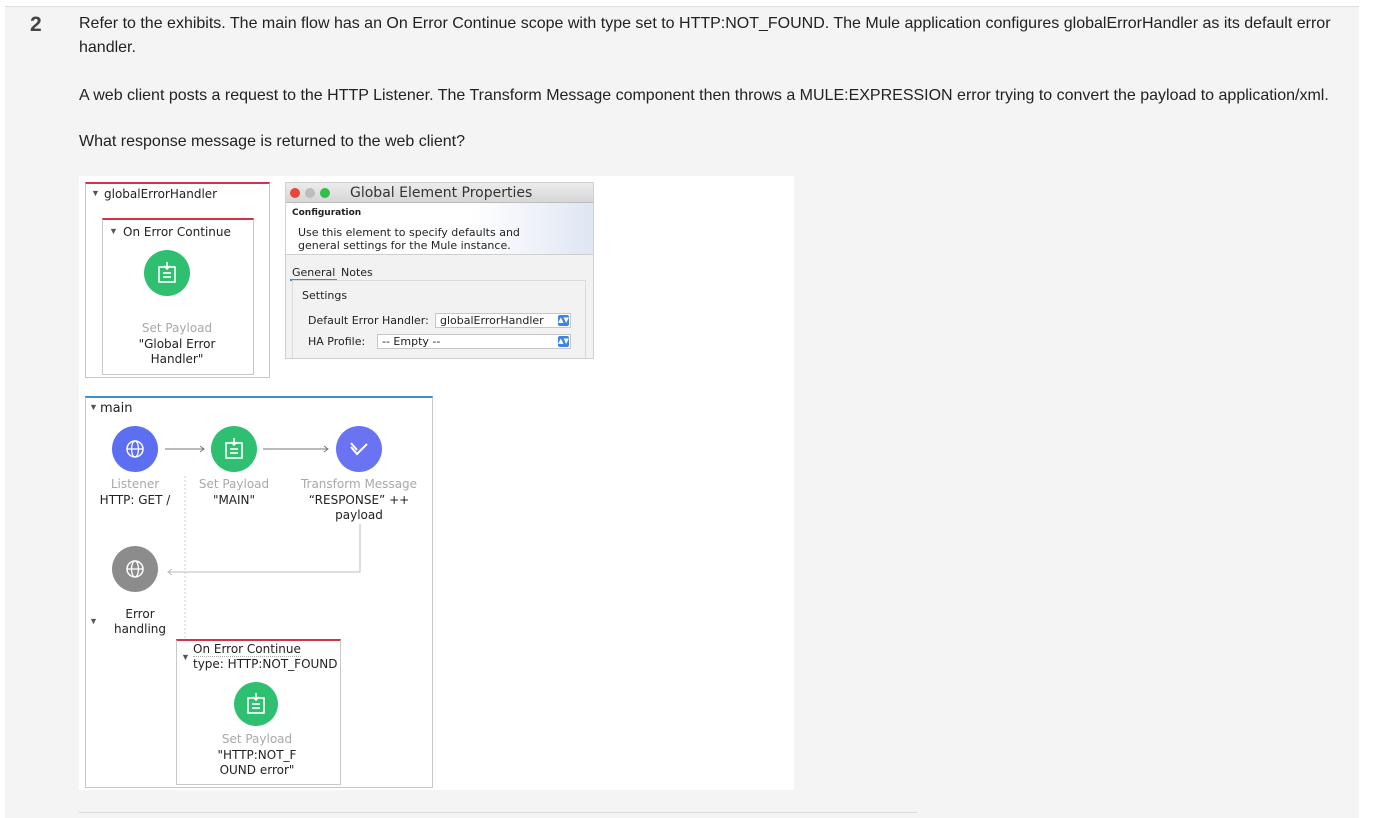  I want to click on ha-profile-value: -- Empty --, so click(411, 341).